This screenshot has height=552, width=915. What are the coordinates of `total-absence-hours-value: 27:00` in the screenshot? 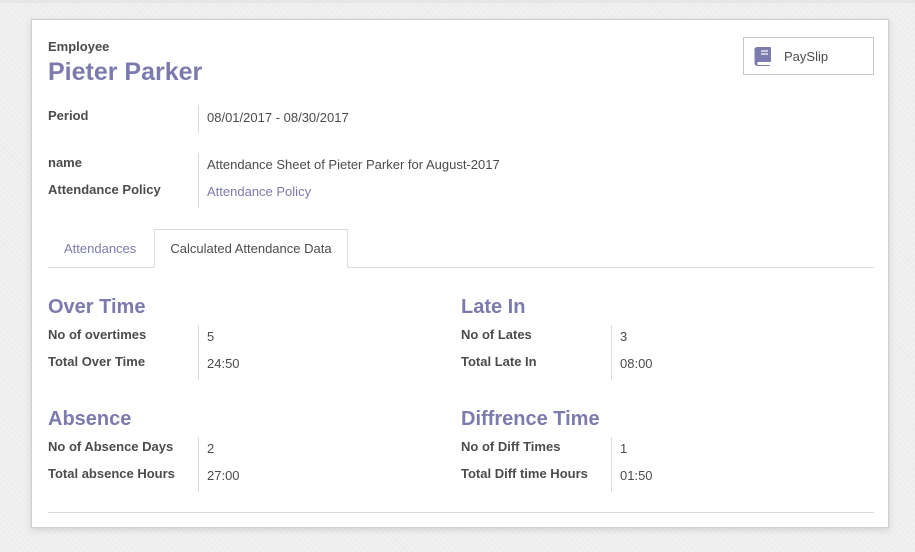 It's located at (223, 475).